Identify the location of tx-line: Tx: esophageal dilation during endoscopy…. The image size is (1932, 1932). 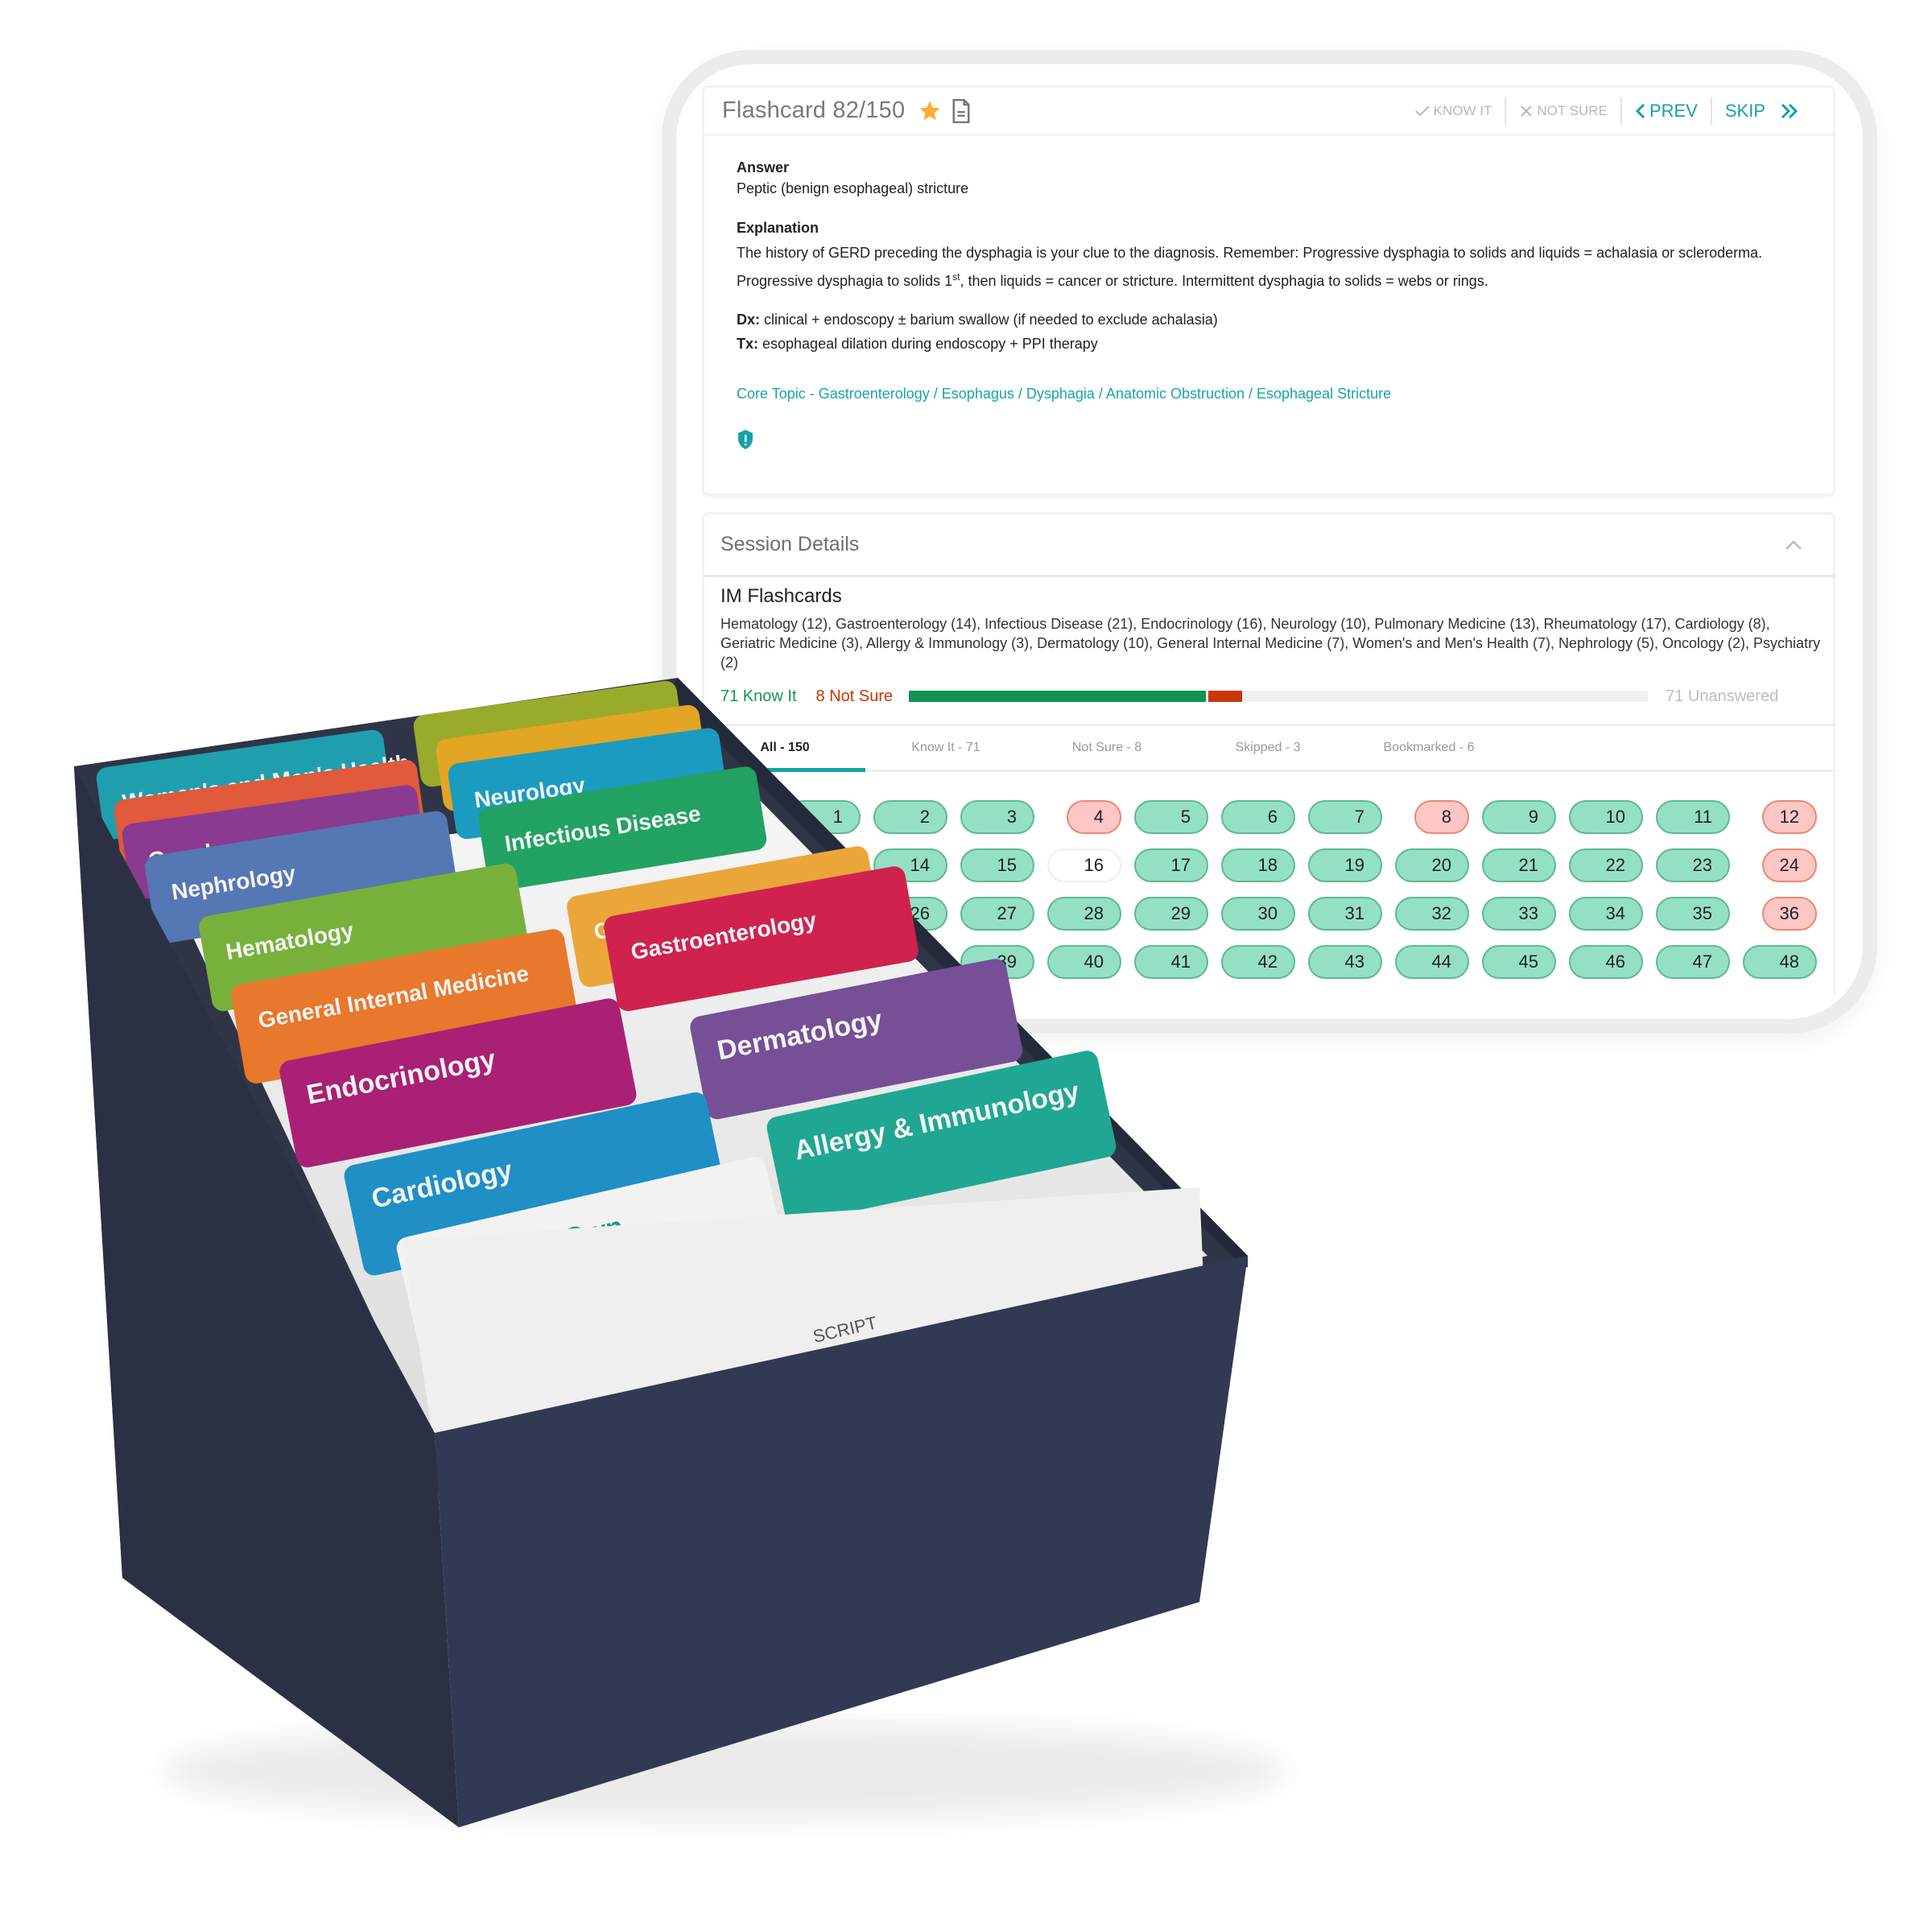
(1269, 344).